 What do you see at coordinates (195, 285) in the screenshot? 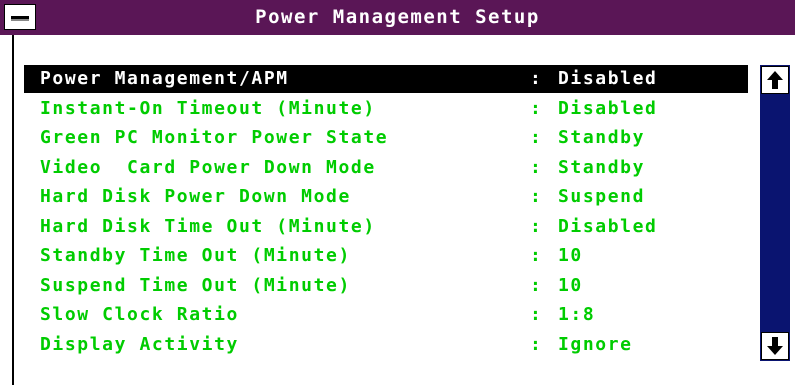
I see `setting-label: Suspend Time Out (Minute)` at bounding box center [195, 285].